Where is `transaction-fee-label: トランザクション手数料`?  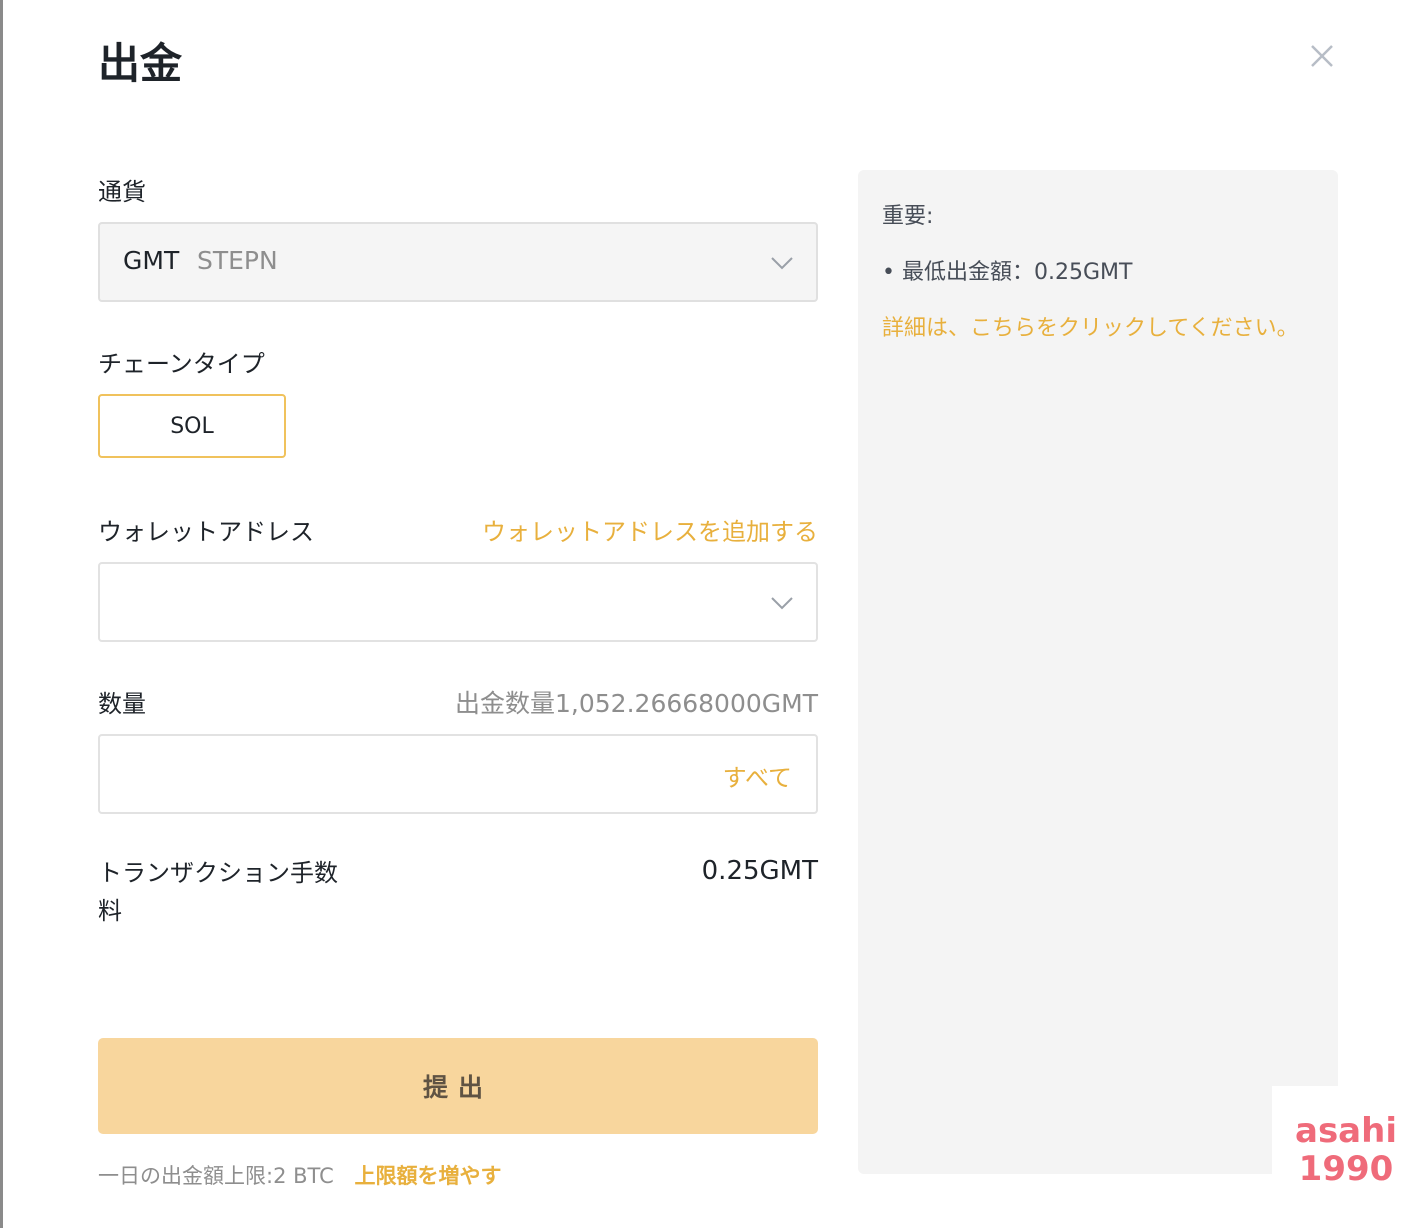
transaction-fee-label: トランザクション手数料 is located at coordinates (218, 892).